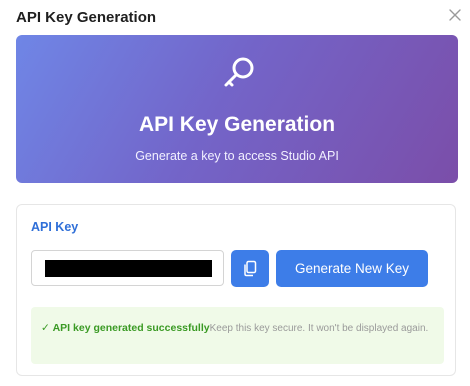 This screenshot has height=386, width=470. What do you see at coordinates (86, 17) in the screenshot?
I see `dialog-title: API Key Generation` at bounding box center [86, 17].